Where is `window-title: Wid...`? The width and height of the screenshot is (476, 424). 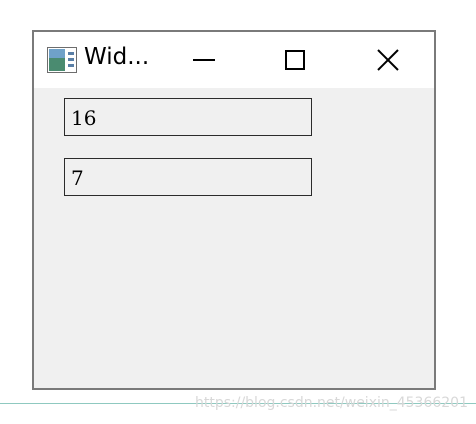 window-title: Wid... is located at coordinates (117, 57).